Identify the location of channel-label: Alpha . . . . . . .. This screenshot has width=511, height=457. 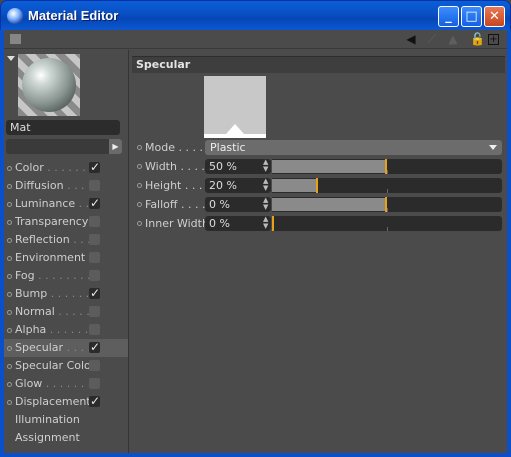
(55, 330).